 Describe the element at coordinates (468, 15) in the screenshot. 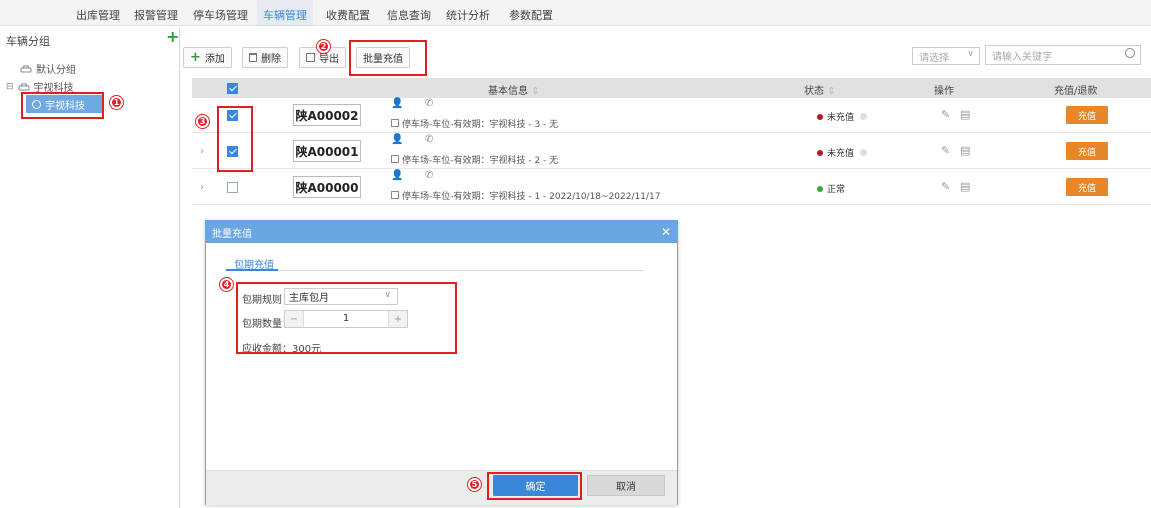

I see `nav-item-statistics: 统计分析` at that location.